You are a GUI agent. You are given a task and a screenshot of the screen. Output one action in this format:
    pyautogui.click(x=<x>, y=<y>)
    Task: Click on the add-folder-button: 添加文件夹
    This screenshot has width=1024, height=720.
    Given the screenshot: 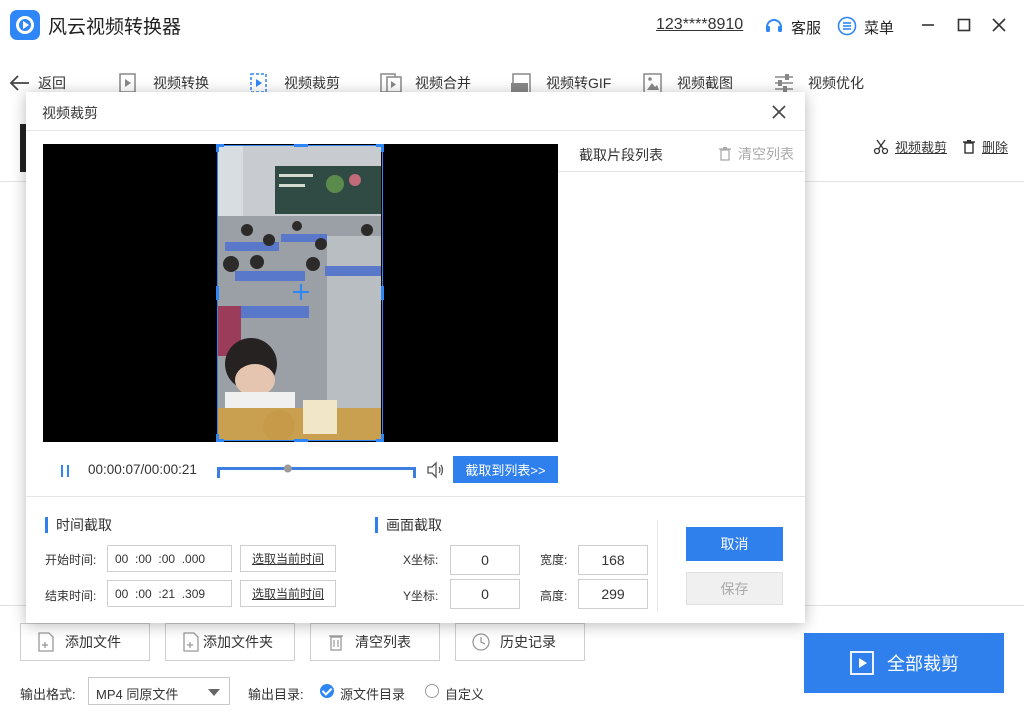 What is the action you would take?
    pyautogui.click(x=230, y=642)
    